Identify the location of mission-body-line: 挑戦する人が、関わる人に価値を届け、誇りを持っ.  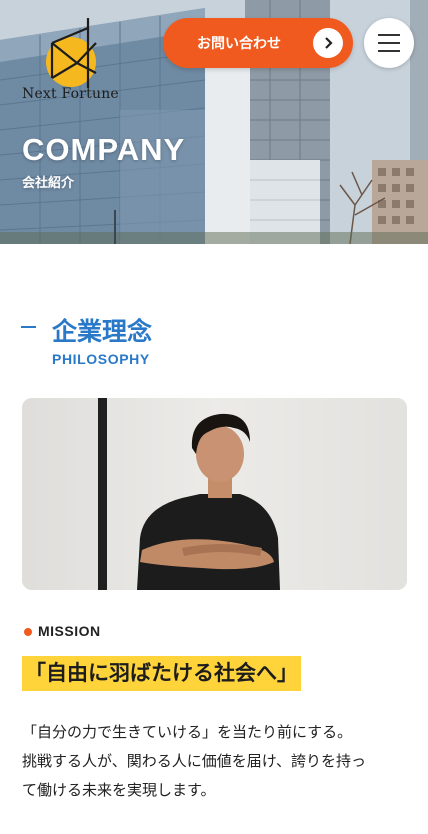
(194, 761).